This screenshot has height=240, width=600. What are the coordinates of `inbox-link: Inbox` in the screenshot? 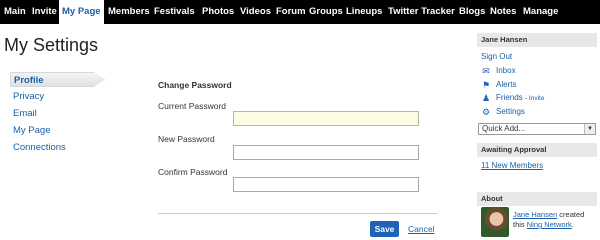 It's located at (506, 70).